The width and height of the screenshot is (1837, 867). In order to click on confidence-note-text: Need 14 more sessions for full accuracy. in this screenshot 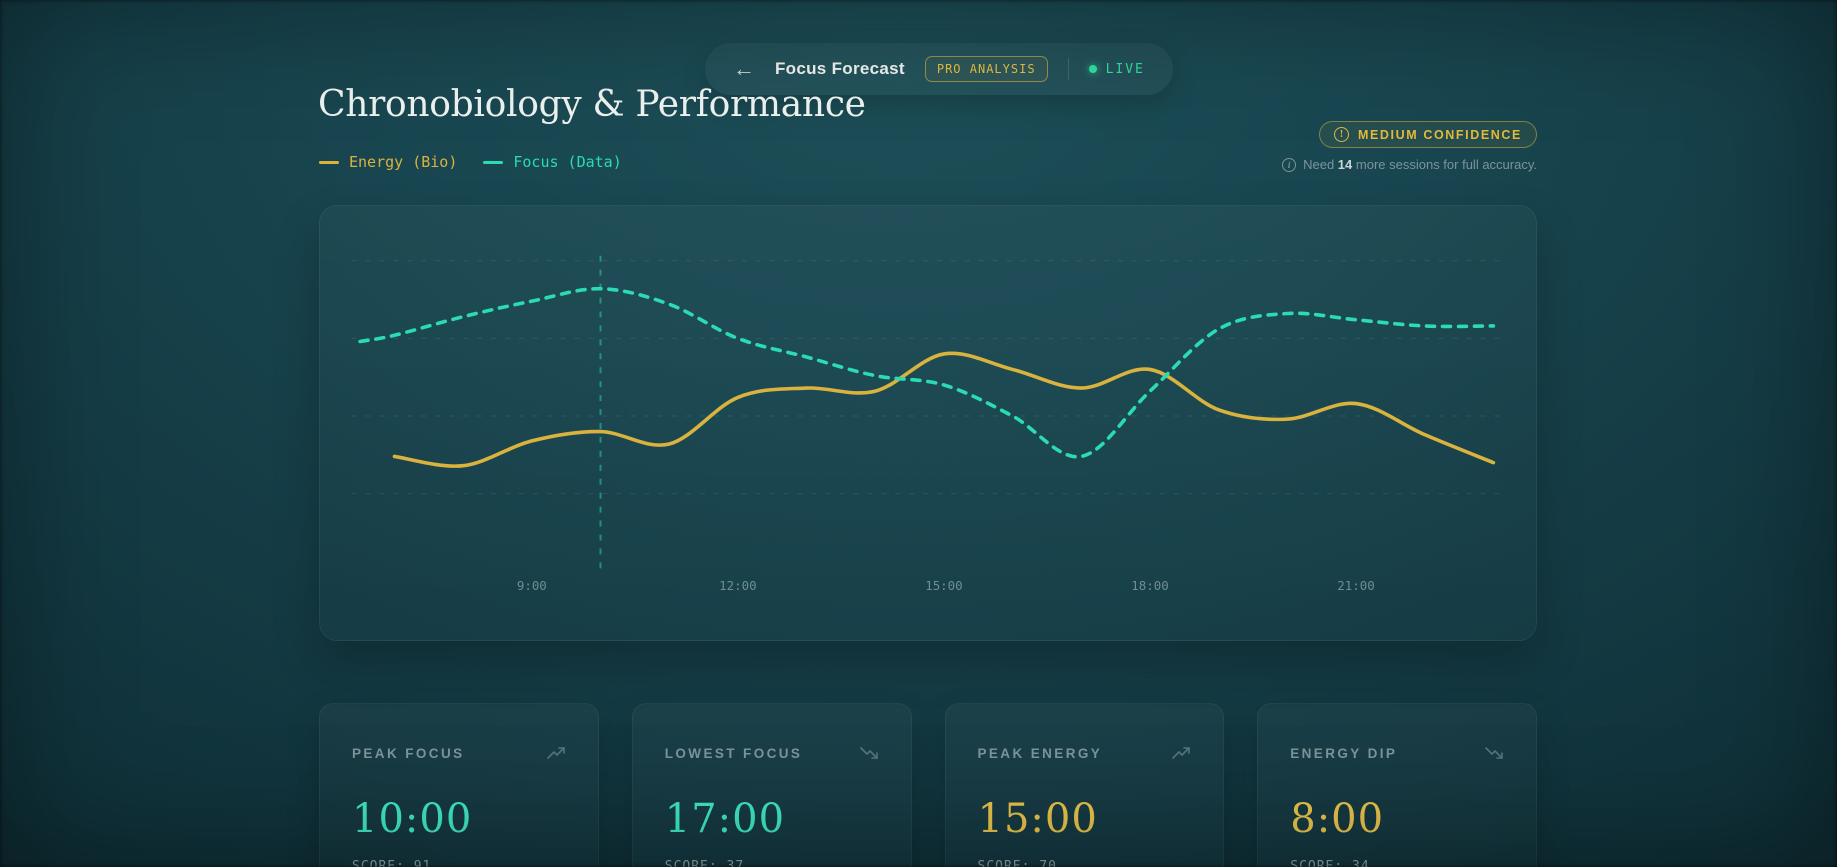, I will do `click(1420, 164)`.